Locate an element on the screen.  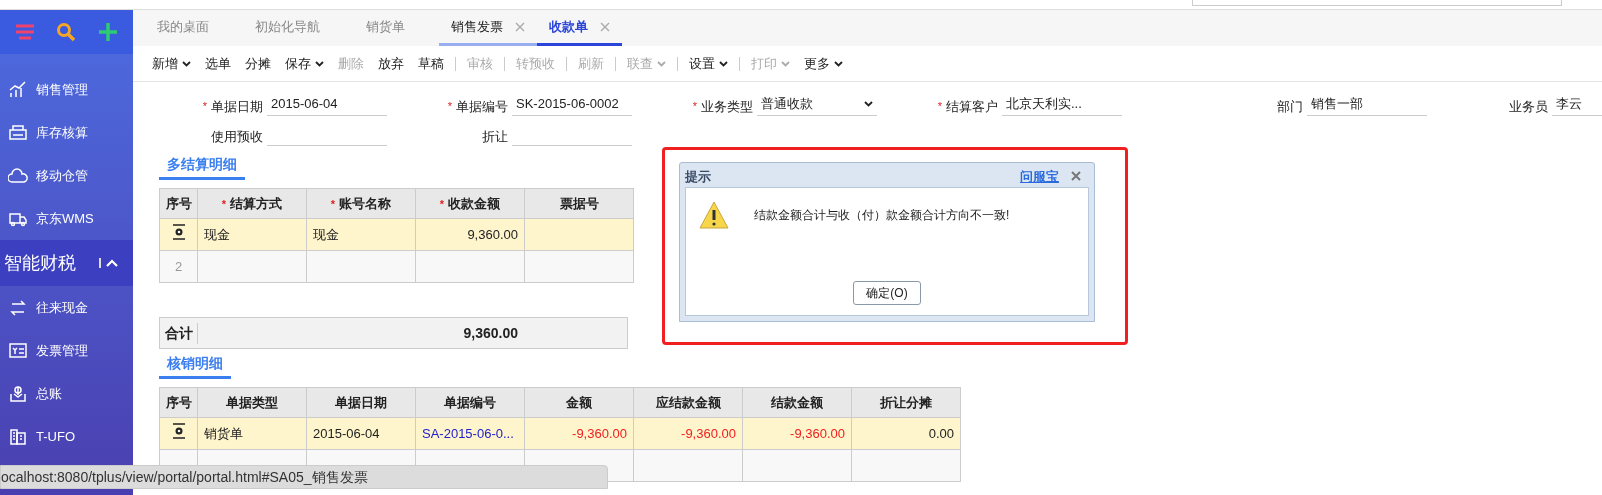
toolbar-button: 设置 is located at coordinates (708, 63).